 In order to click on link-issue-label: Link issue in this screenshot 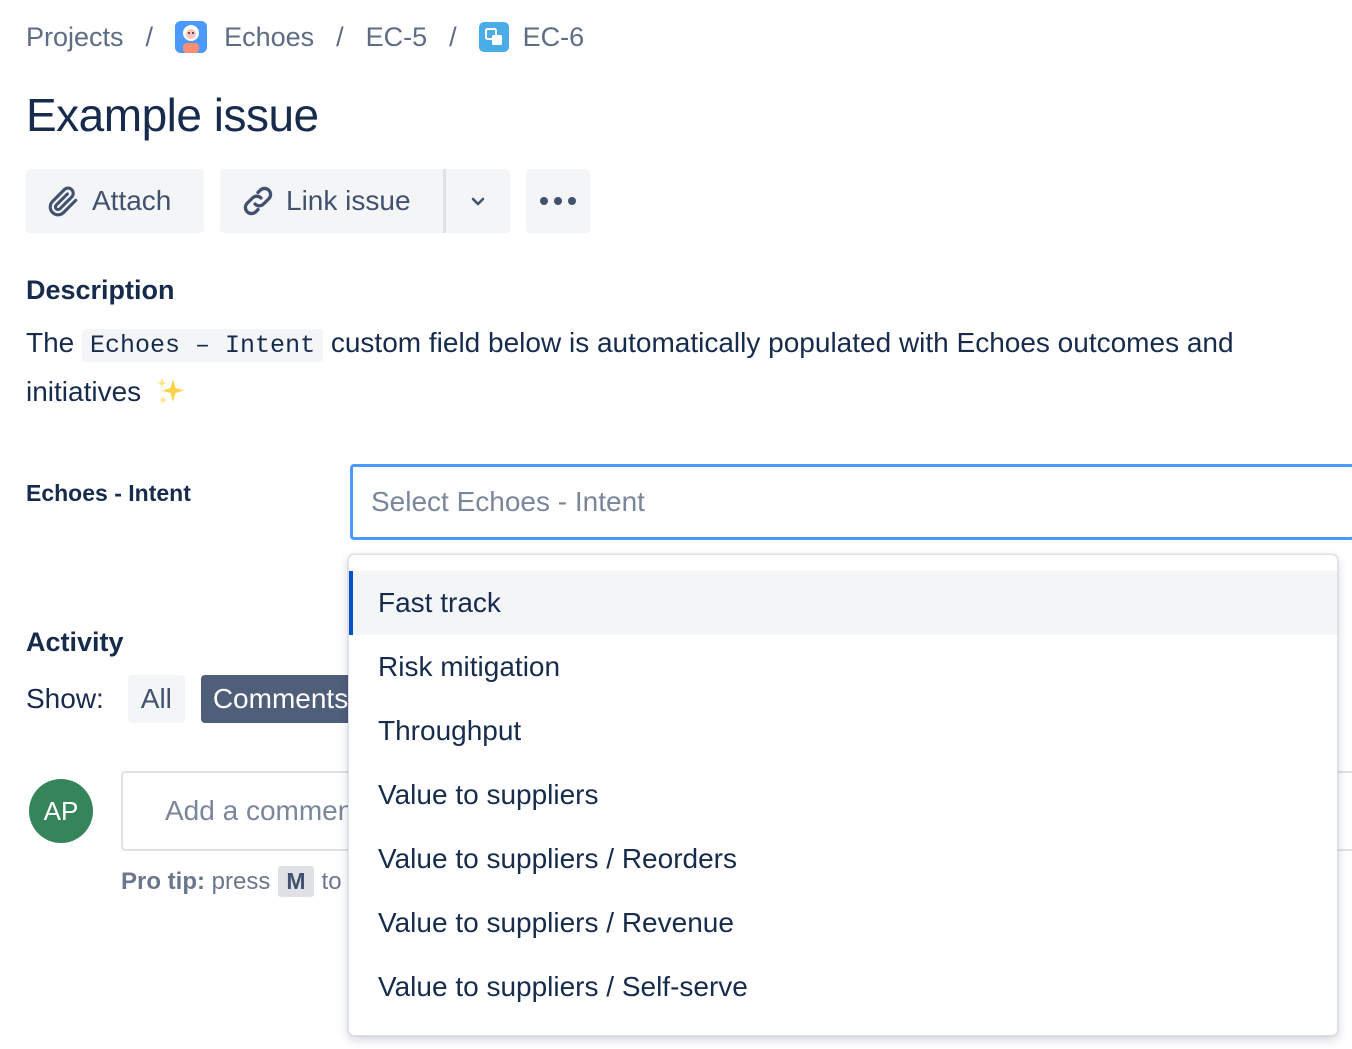, I will do `click(348, 200)`.